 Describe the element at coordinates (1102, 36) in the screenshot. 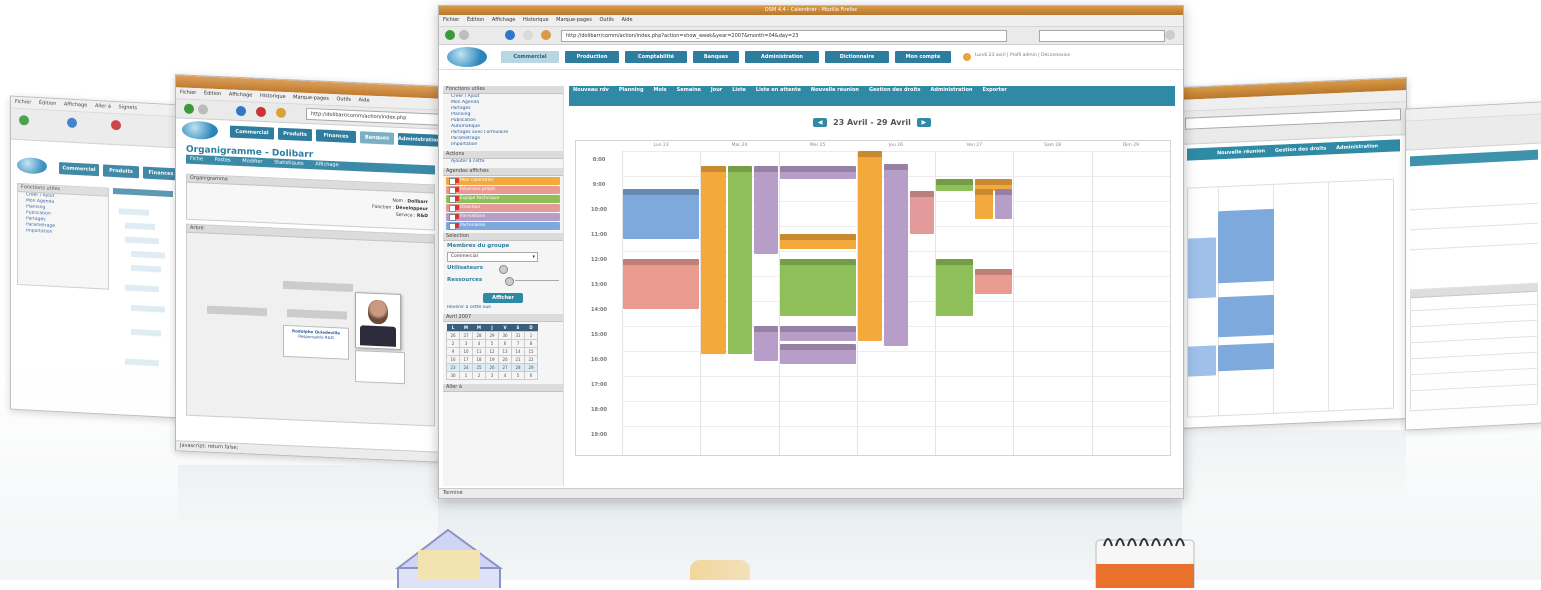

I see `search-input` at that location.